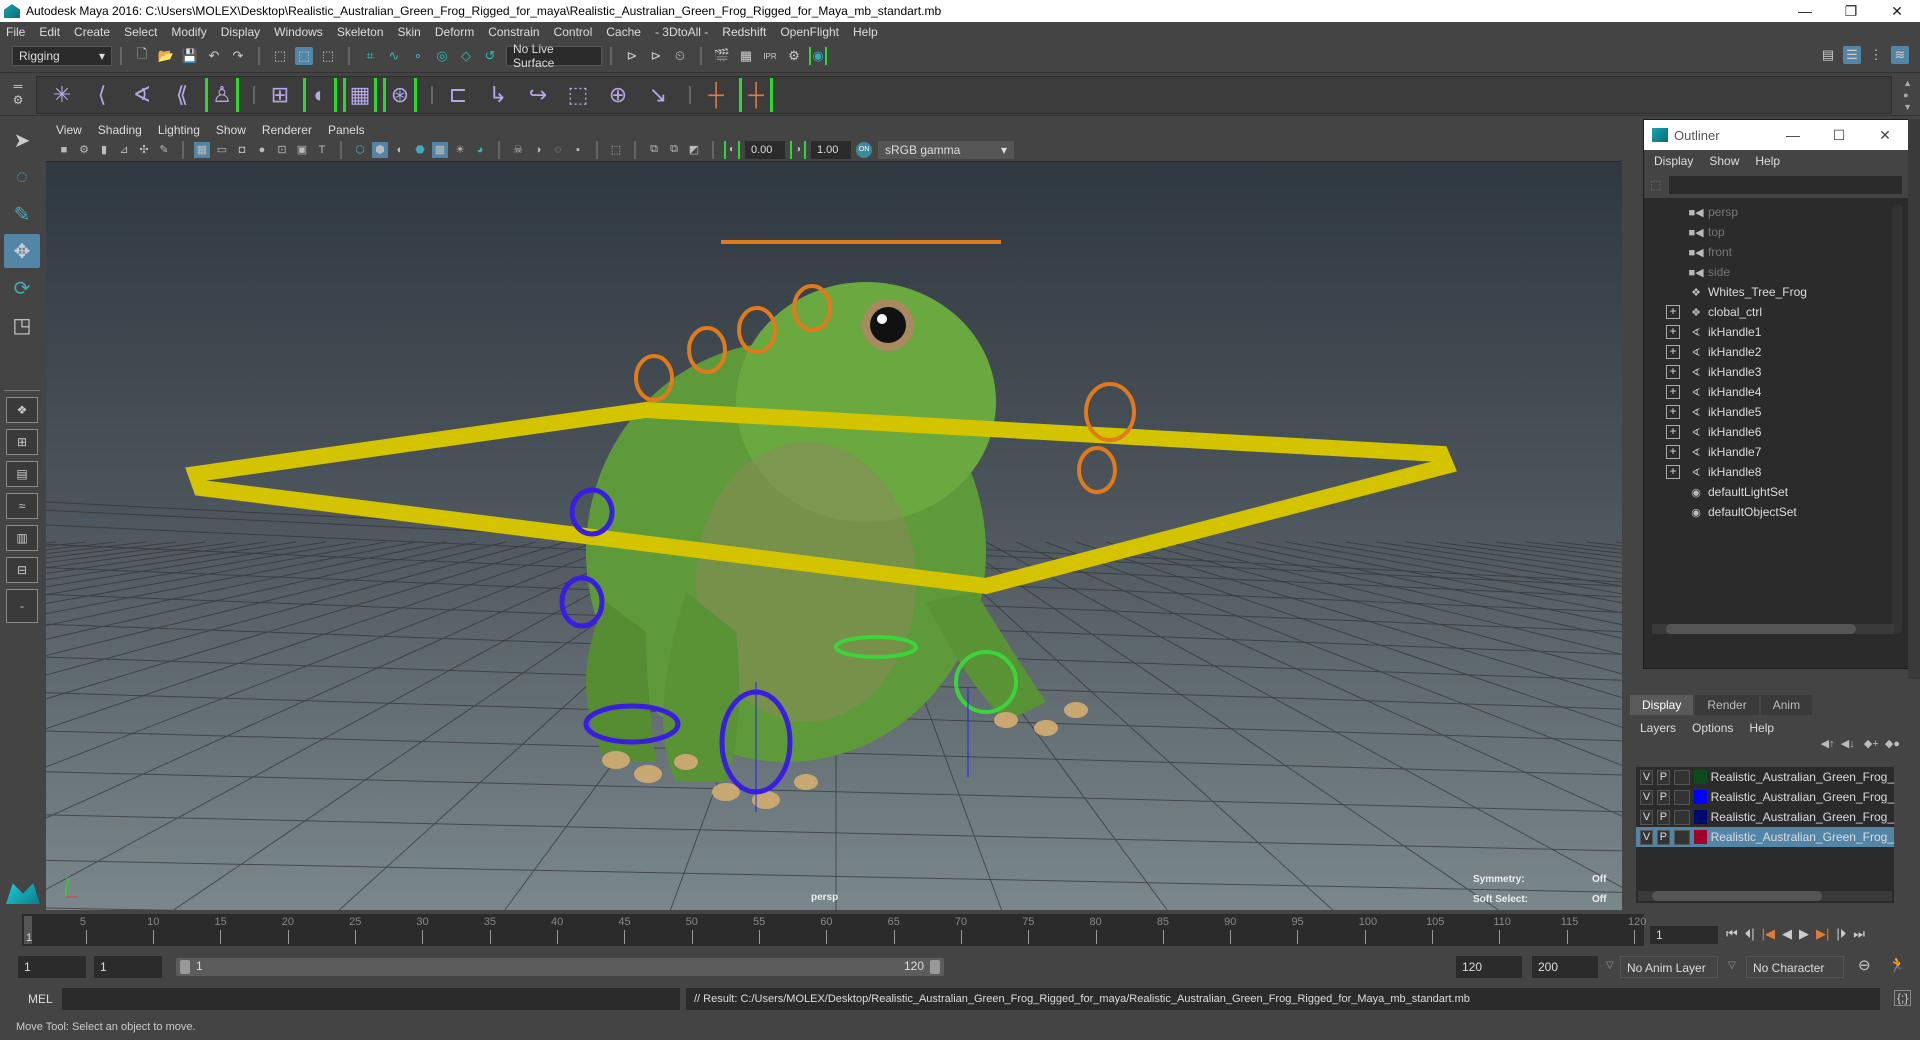  I want to click on play-forwards-icon: ▶, so click(1804, 934).